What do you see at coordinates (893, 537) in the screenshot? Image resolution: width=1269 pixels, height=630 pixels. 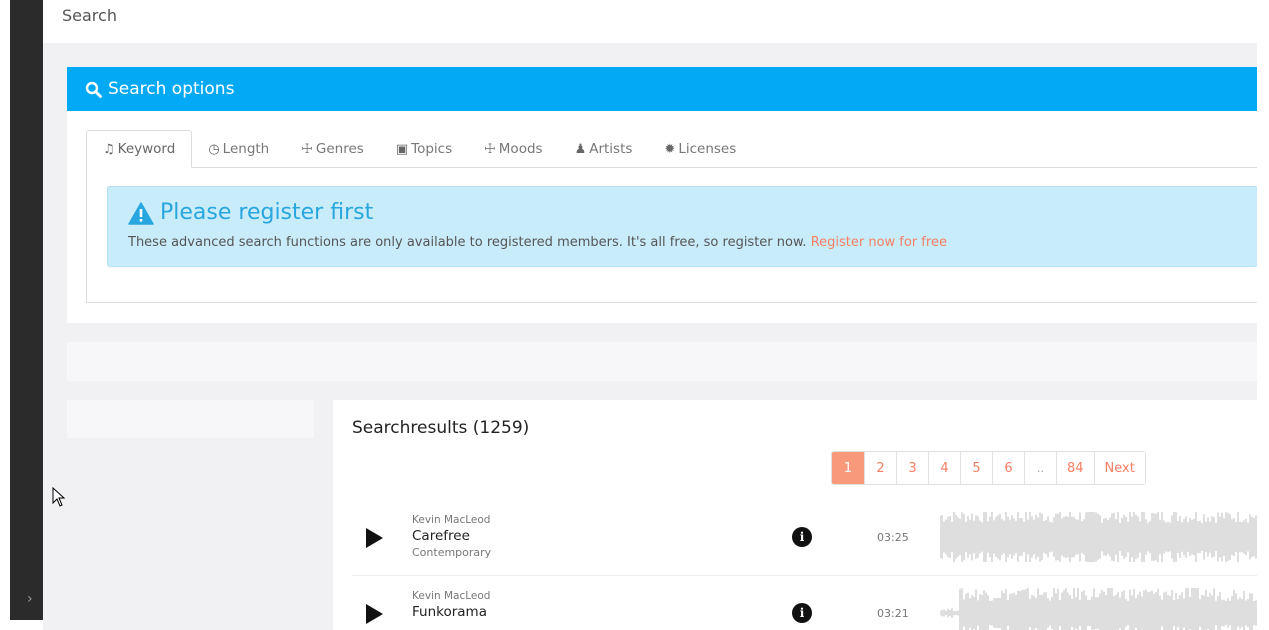 I see `track-duration: 03:25` at bounding box center [893, 537].